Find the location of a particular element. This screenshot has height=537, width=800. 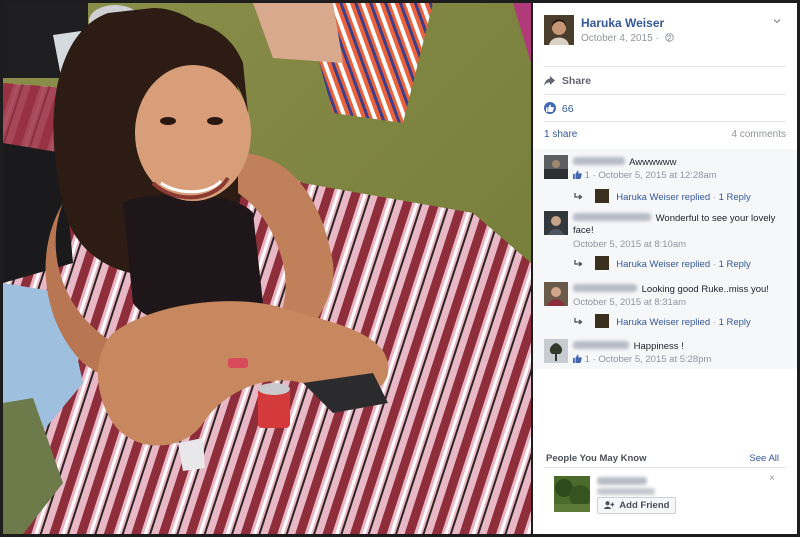

comment-meta: October 5, 2015 at 8:10am is located at coordinates (629, 244).